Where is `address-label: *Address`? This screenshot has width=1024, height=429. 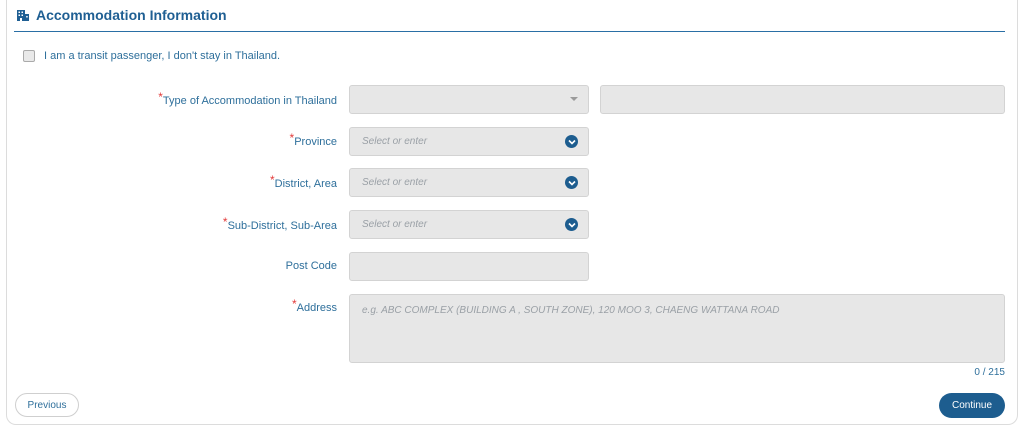 address-label: *Address is located at coordinates (314, 305).